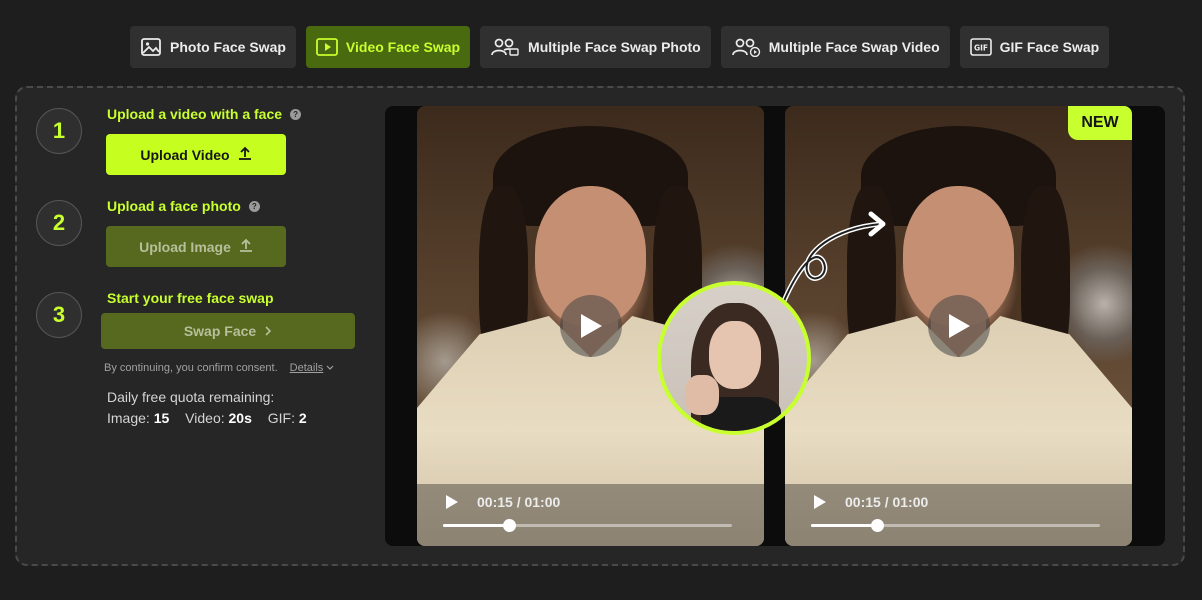 The height and width of the screenshot is (600, 1202). I want to click on swap-face-button: Swap Face, so click(228, 331).